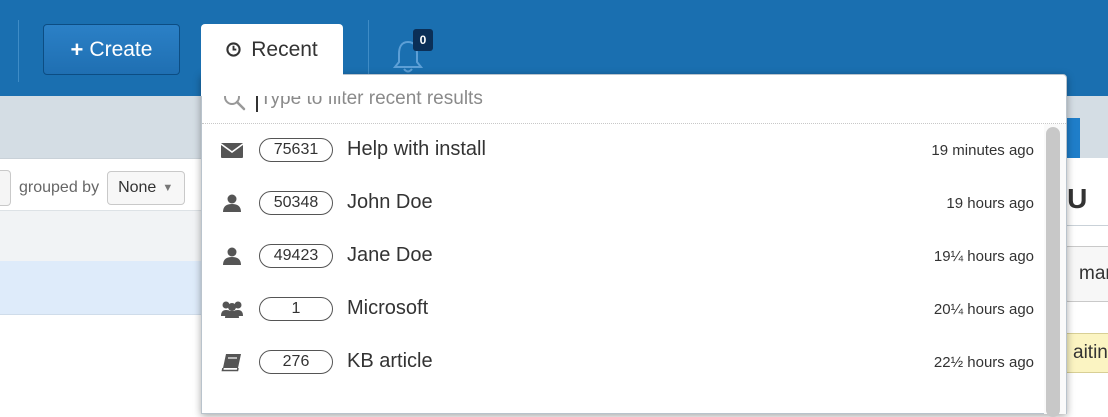 The height and width of the screenshot is (417, 1108). I want to click on create-button-label: Create, so click(121, 49).